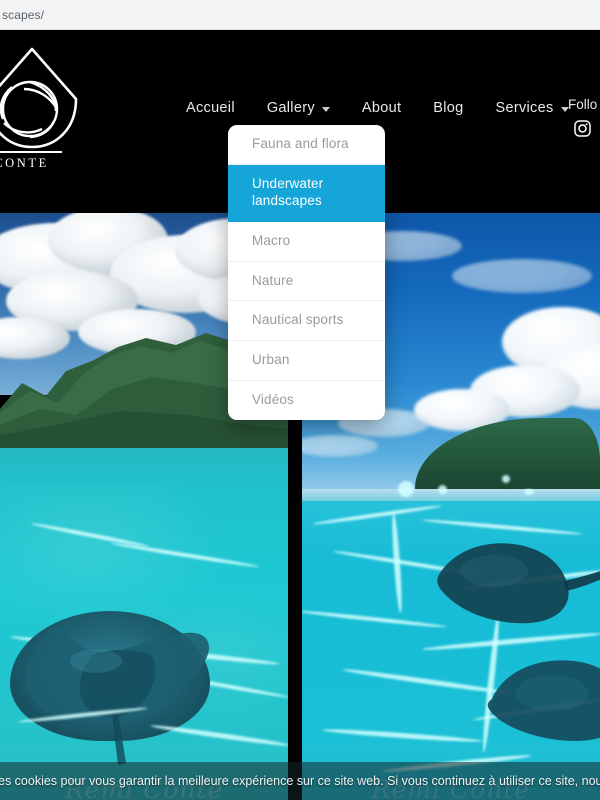 The width and height of the screenshot is (600, 800). Describe the element at coordinates (300, 143) in the screenshot. I see `dropdown-item-label: Fauna and flora` at that location.